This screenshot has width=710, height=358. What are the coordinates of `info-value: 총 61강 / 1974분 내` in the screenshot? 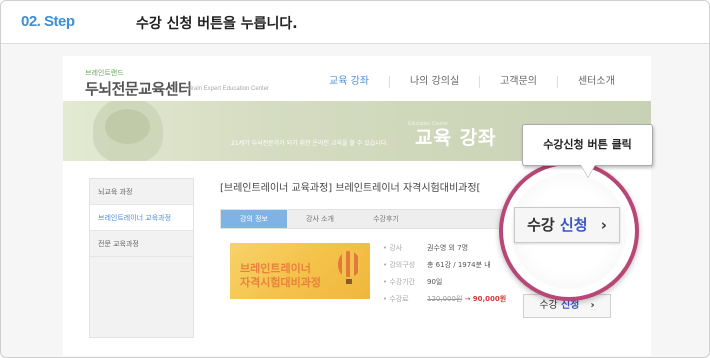 It's located at (459, 265).